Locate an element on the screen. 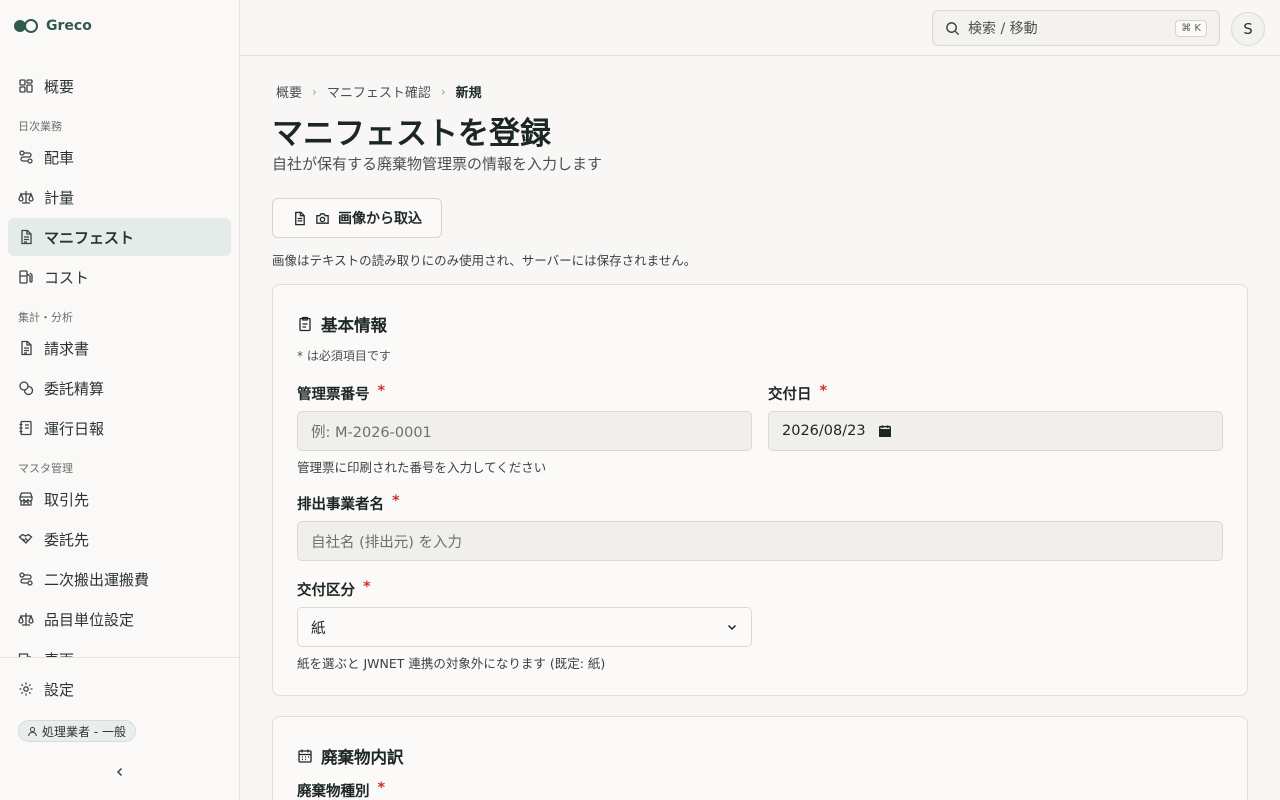  role-badge: 処理業者 - 一般 is located at coordinates (77, 731).